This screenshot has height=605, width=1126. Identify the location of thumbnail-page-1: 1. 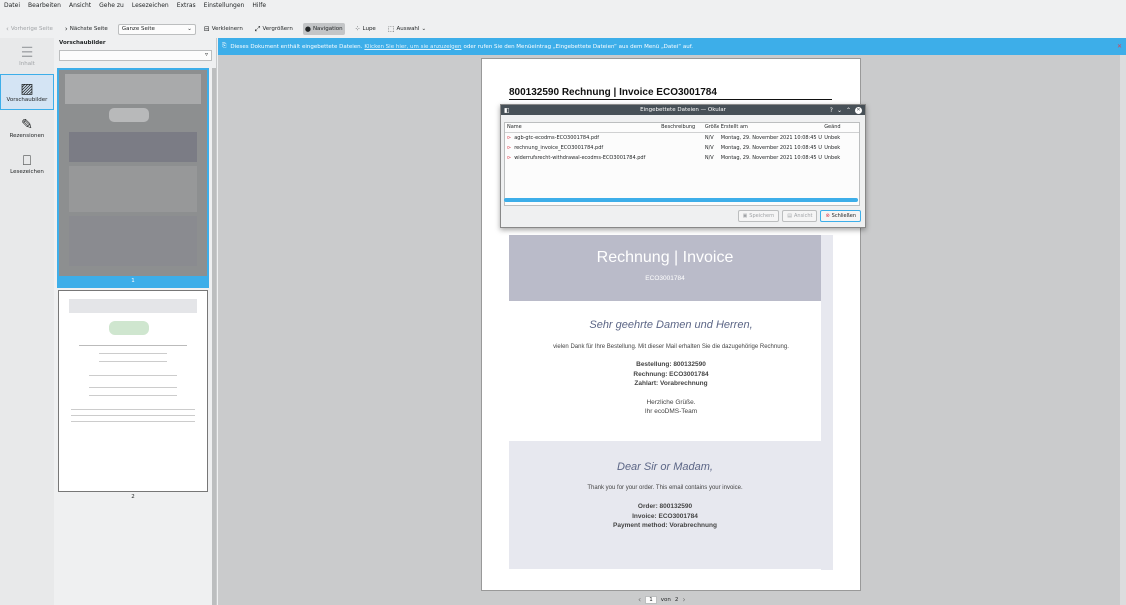
(133, 178).